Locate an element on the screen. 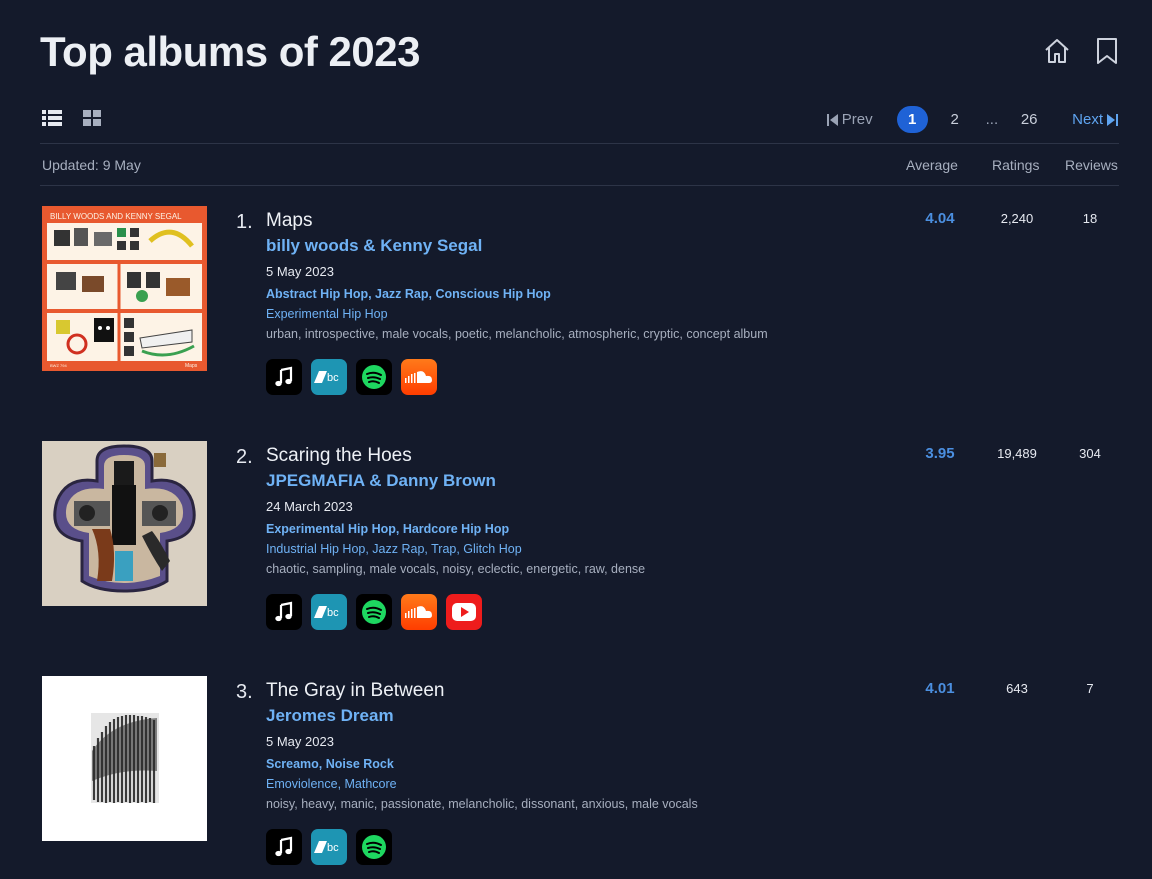 The image size is (1152, 879). prev-page-button: Prev is located at coordinates (849, 119).